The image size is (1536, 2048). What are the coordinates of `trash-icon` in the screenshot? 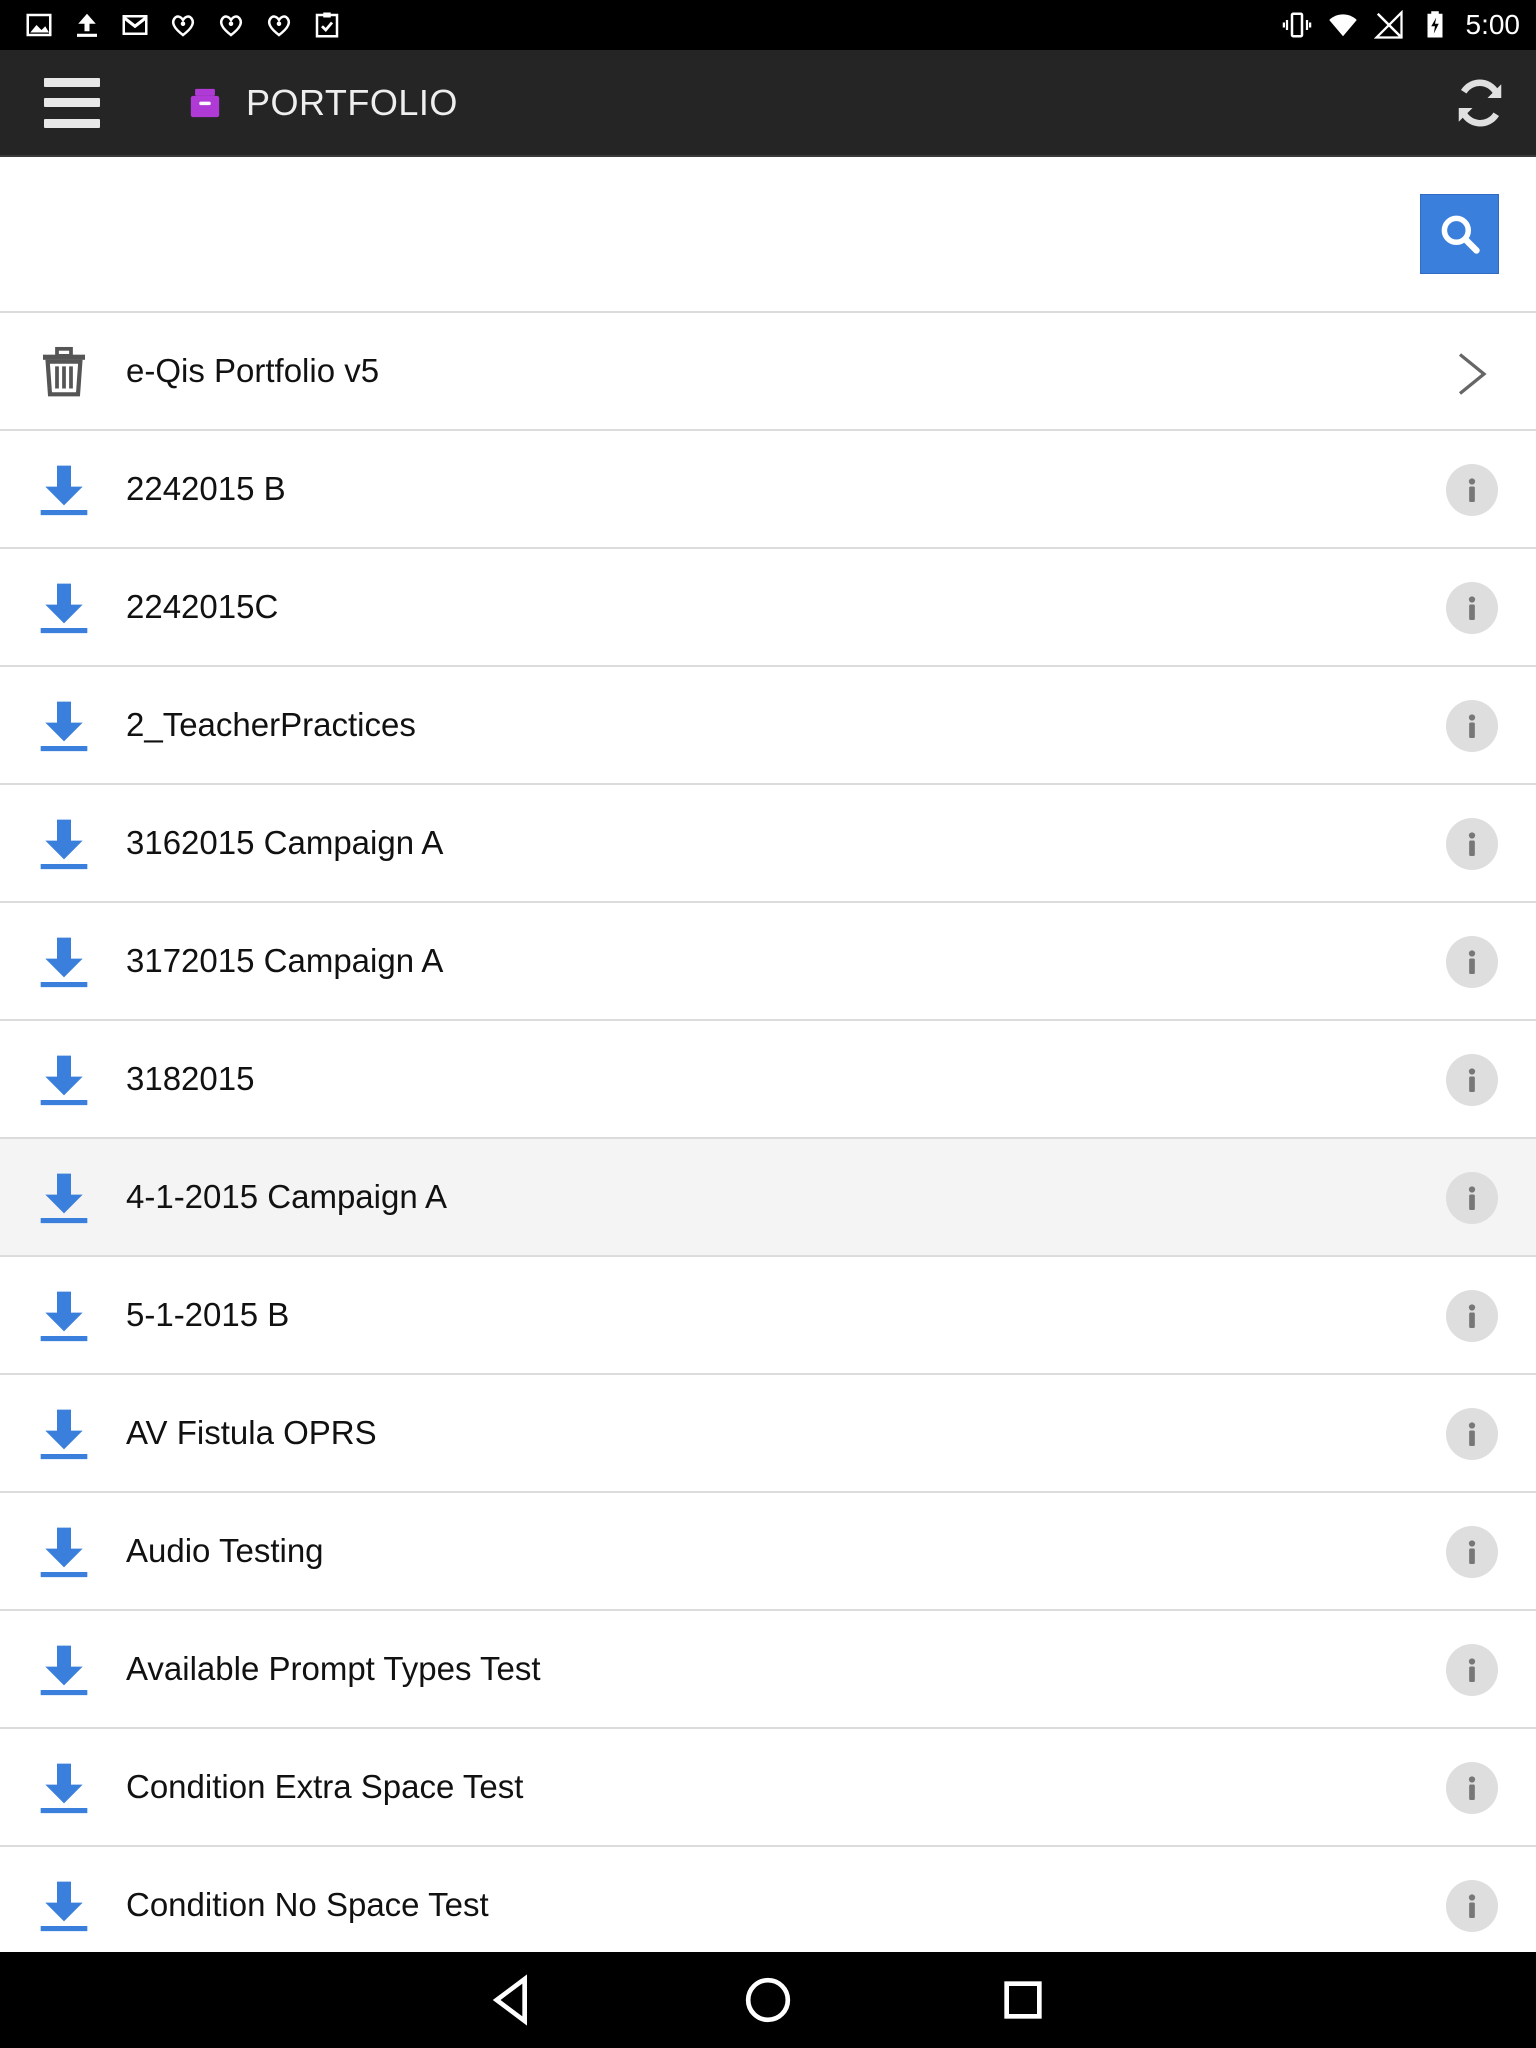 It's located at (64, 371).